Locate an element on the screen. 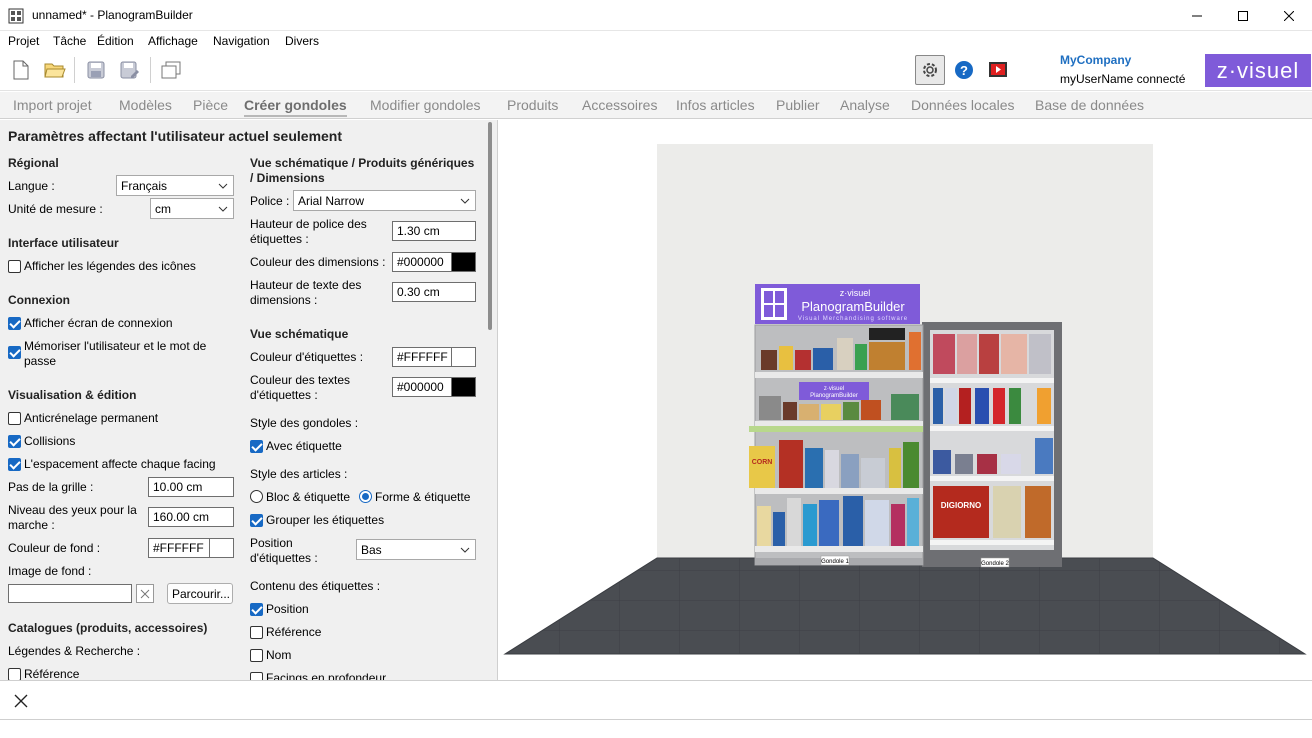  couleur-dim-input: #000000 is located at coordinates (434, 262).